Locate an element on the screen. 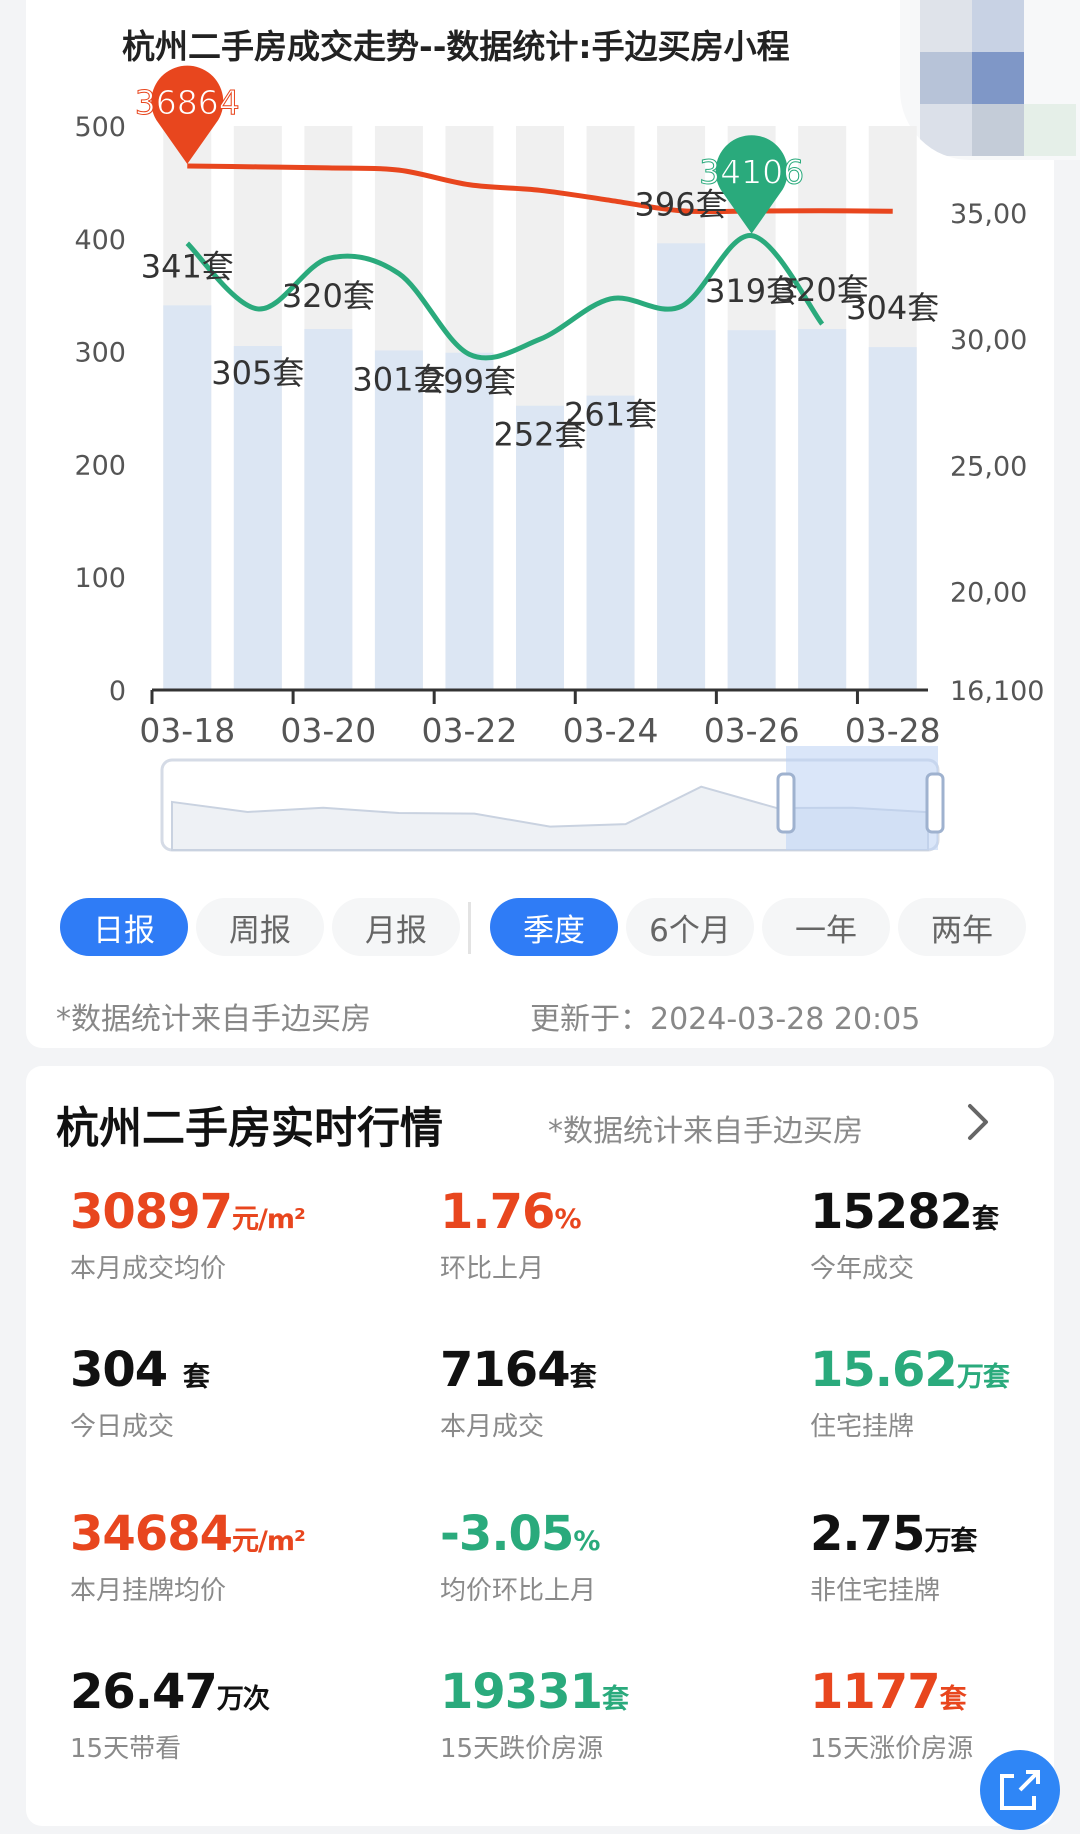 The width and height of the screenshot is (1080, 1834). stat-label: 本月成交 is located at coordinates (492, 1427).